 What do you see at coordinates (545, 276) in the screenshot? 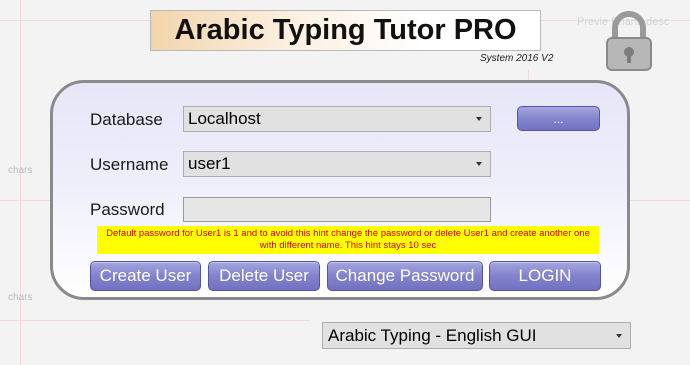
I see `login-button: LOGIN` at bounding box center [545, 276].